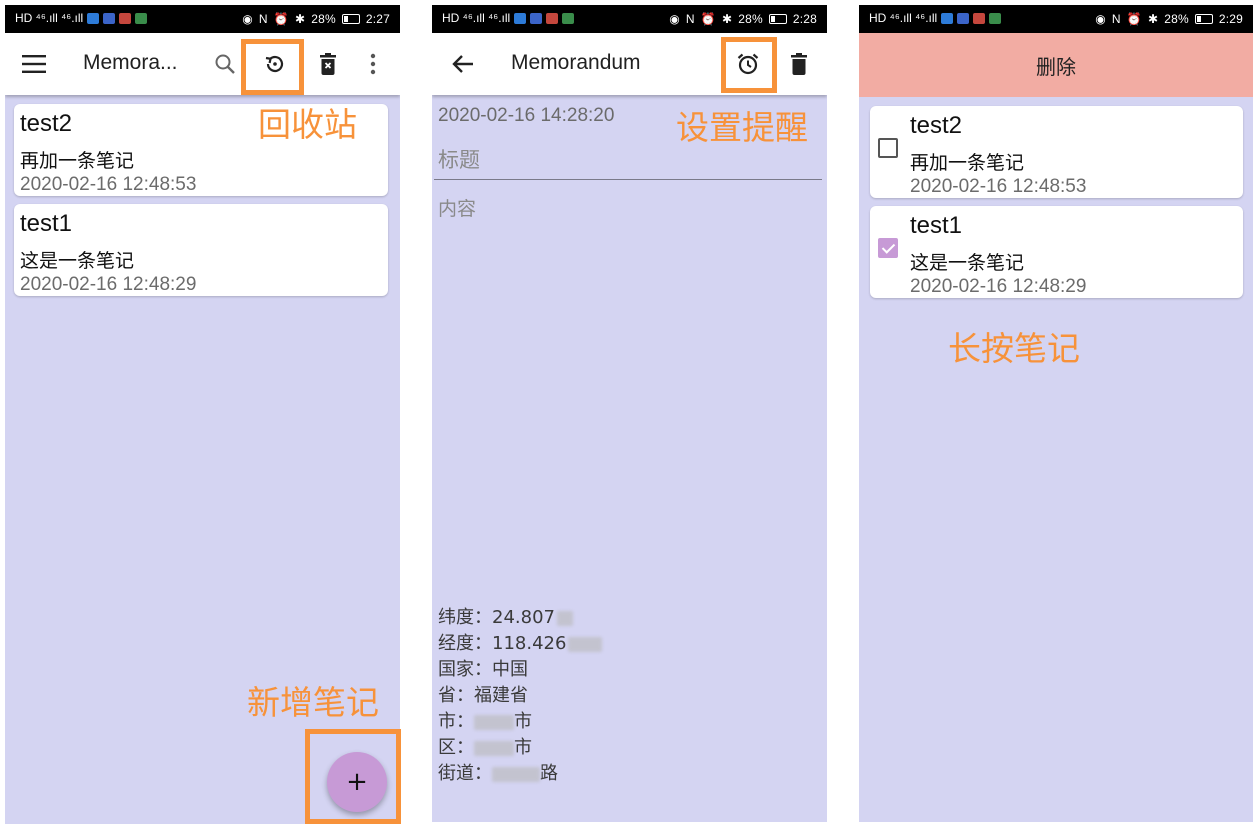 The width and height of the screenshot is (1255, 824). Describe the element at coordinates (520, 670) in the screenshot. I see `country-row: 国家：中国` at that location.